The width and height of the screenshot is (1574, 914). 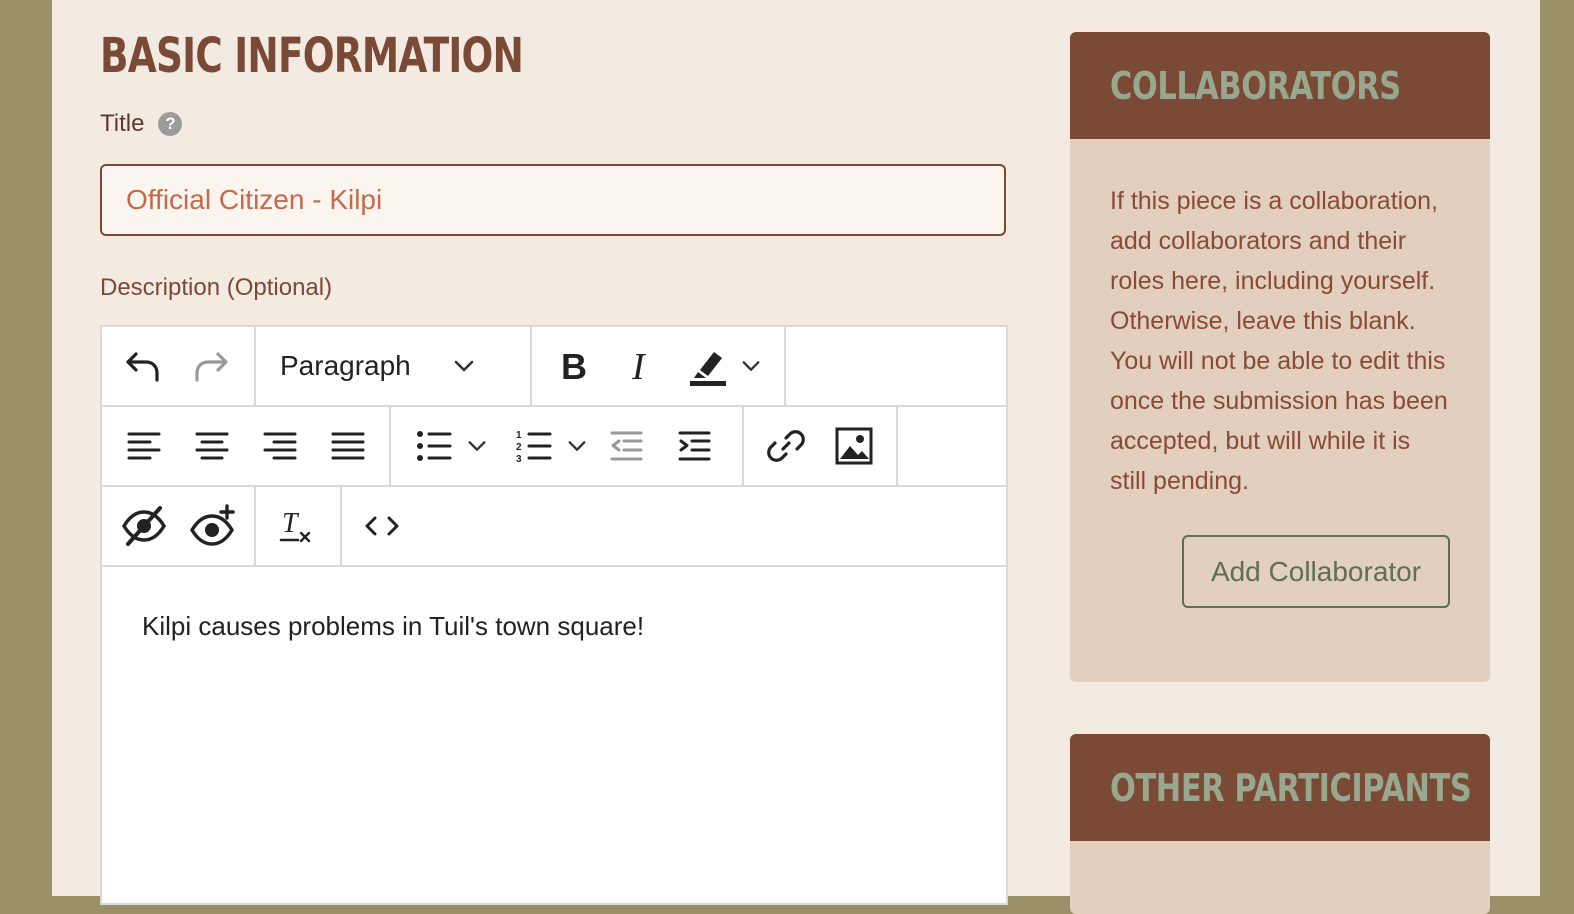 I want to click on svg-text: T, so click(x=291, y=523).